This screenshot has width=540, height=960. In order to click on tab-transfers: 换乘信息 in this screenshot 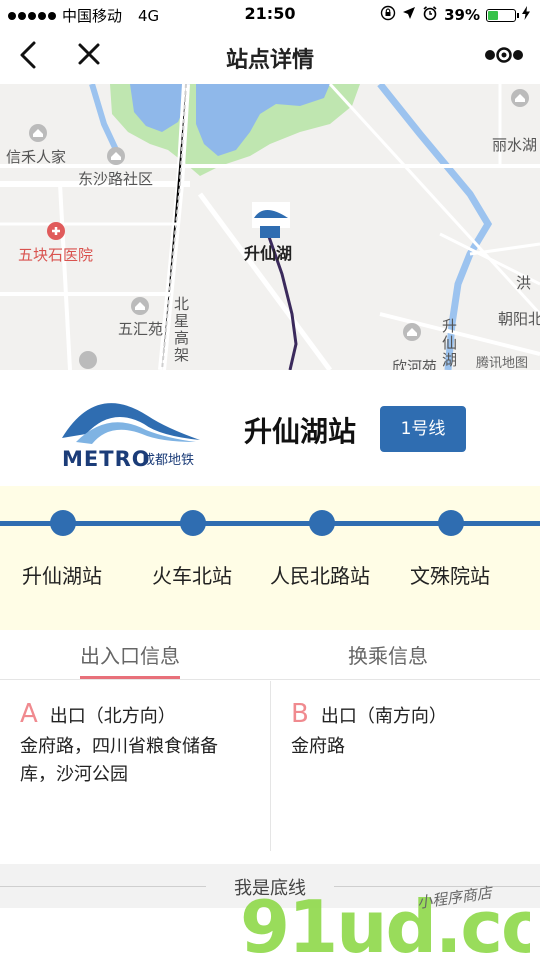, I will do `click(388, 654)`.